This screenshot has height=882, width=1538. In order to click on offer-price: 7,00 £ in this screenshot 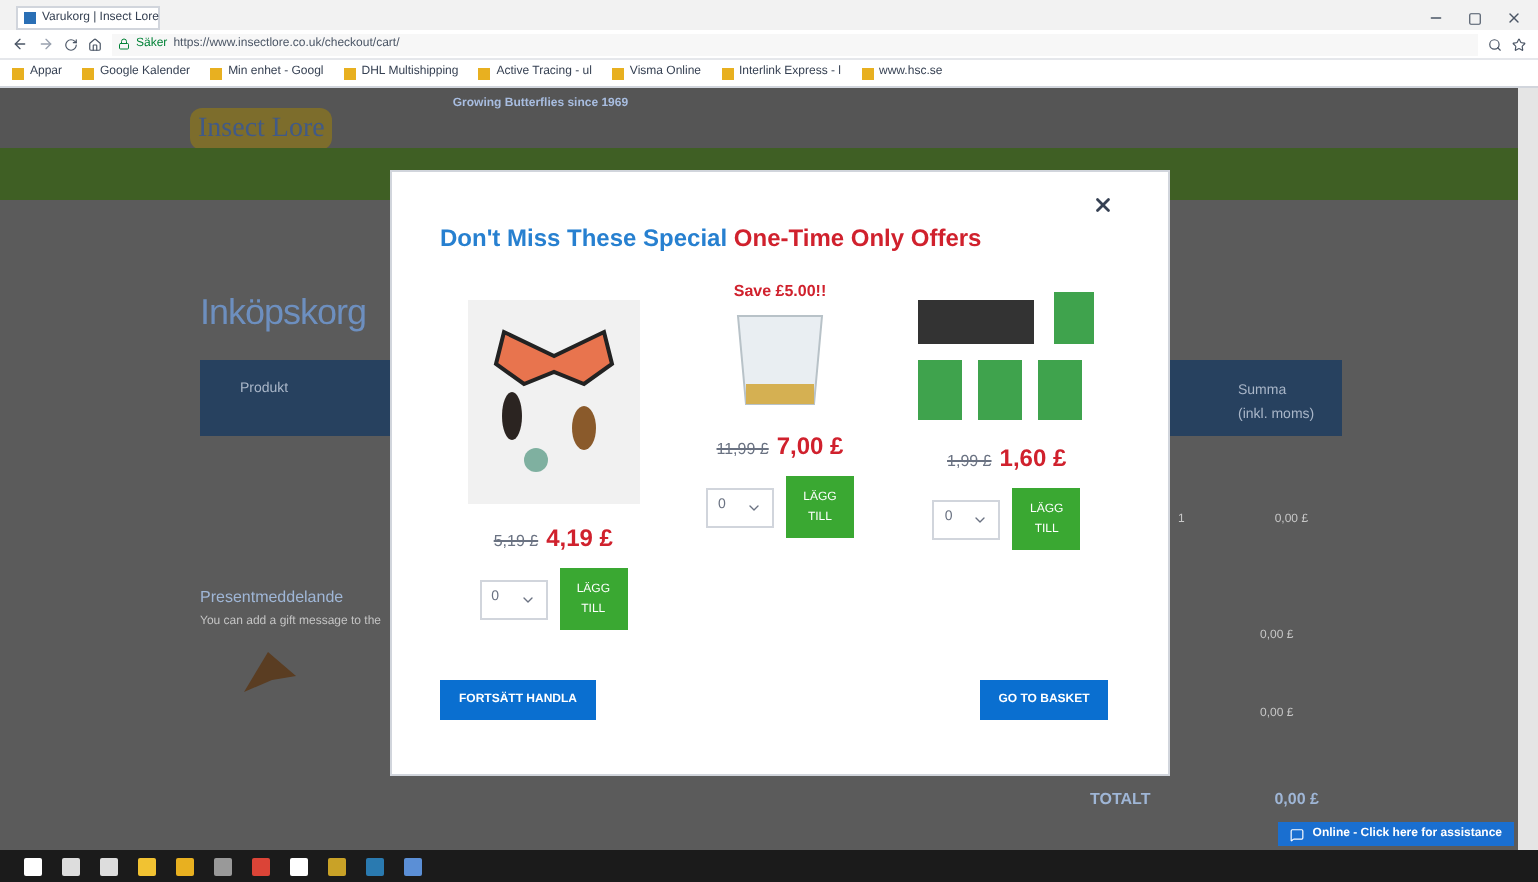, I will do `click(810, 447)`.